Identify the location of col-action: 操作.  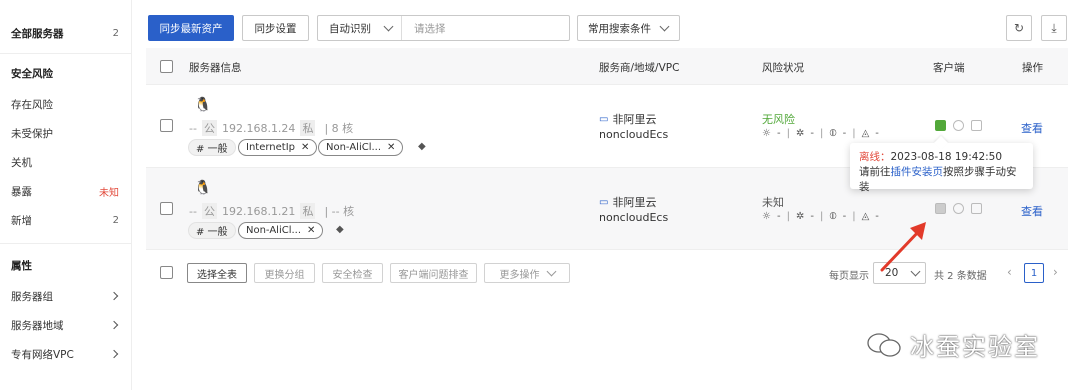
(1032, 68).